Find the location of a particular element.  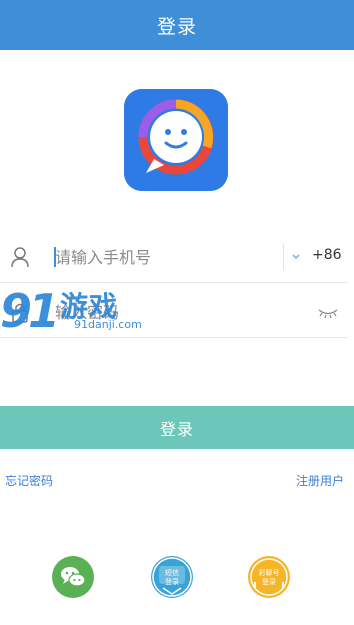

login-button-label: 登录 is located at coordinates (176, 429).